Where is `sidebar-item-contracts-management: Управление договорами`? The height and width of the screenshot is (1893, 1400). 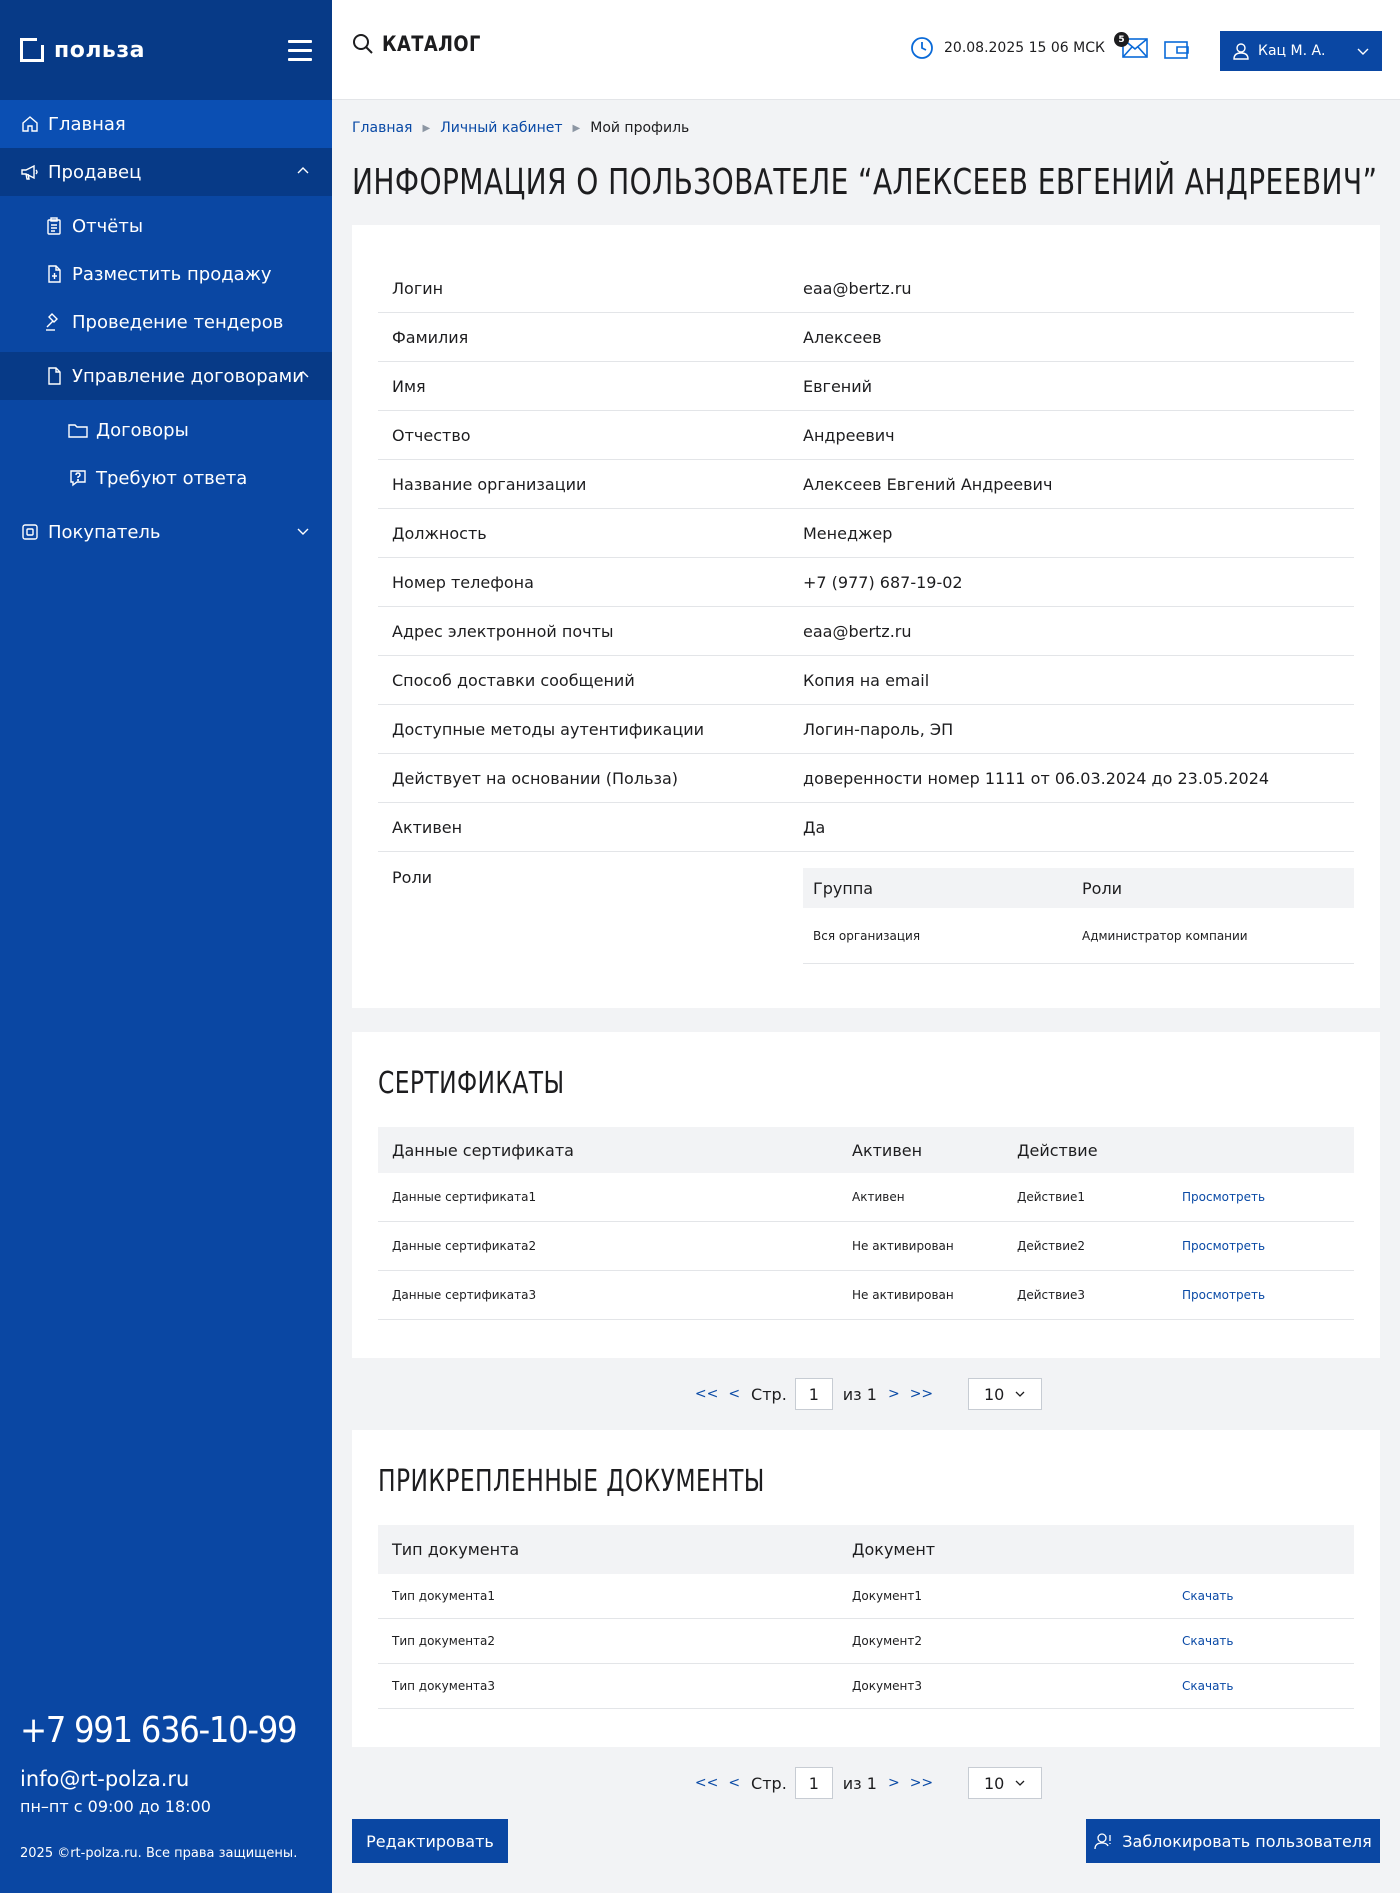 sidebar-item-contracts-management: Управление договорами is located at coordinates (166, 376).